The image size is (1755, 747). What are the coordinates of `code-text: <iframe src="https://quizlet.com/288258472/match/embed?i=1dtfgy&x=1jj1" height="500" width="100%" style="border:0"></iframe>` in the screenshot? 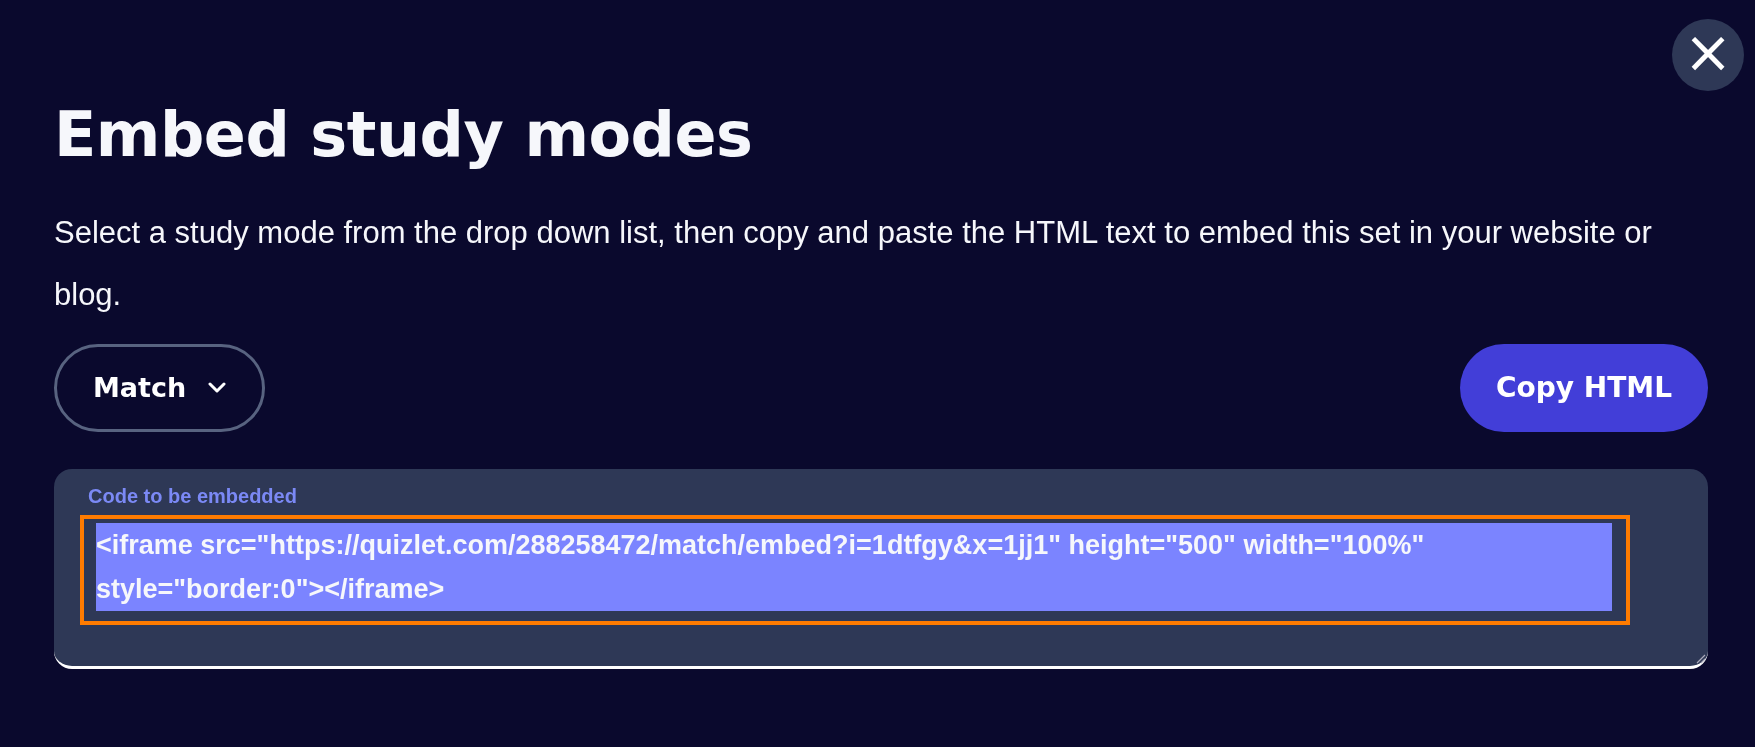 It's located at (854, 567).